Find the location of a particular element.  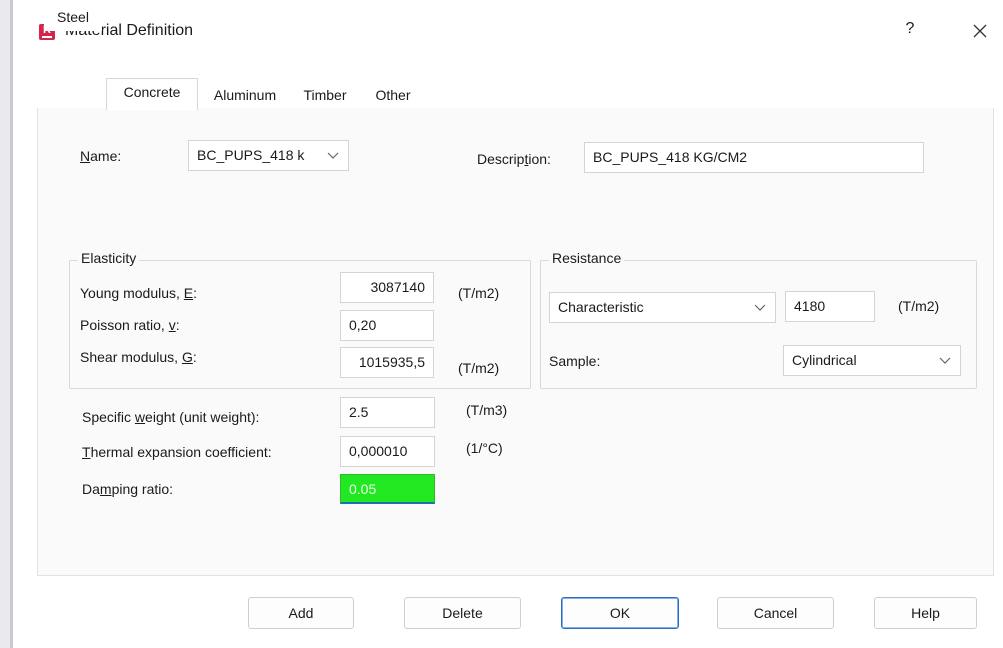

name-dropdown-value: BC_PUPS_418 k is located at coordinates (251, 155).